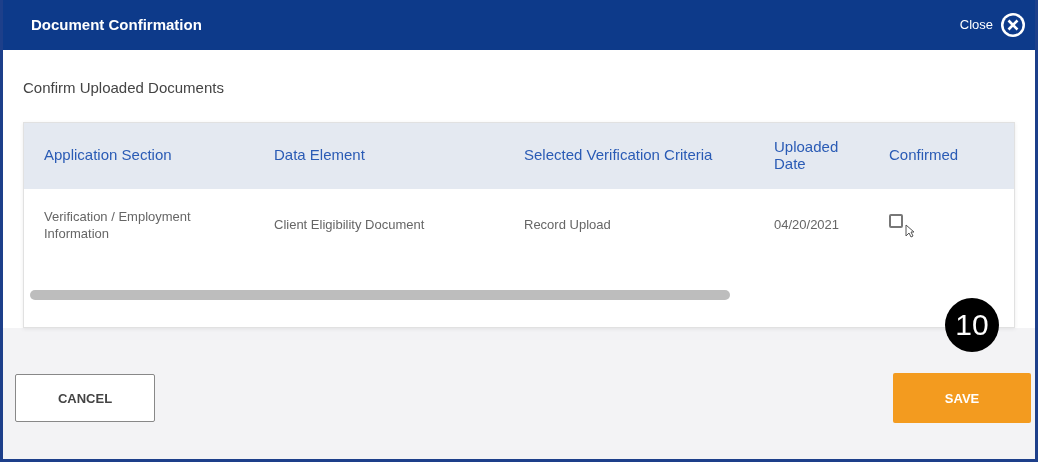  Describe the element at coordinates (108, 155) in the screenshot. I see `column-header: Application Section` at that location.